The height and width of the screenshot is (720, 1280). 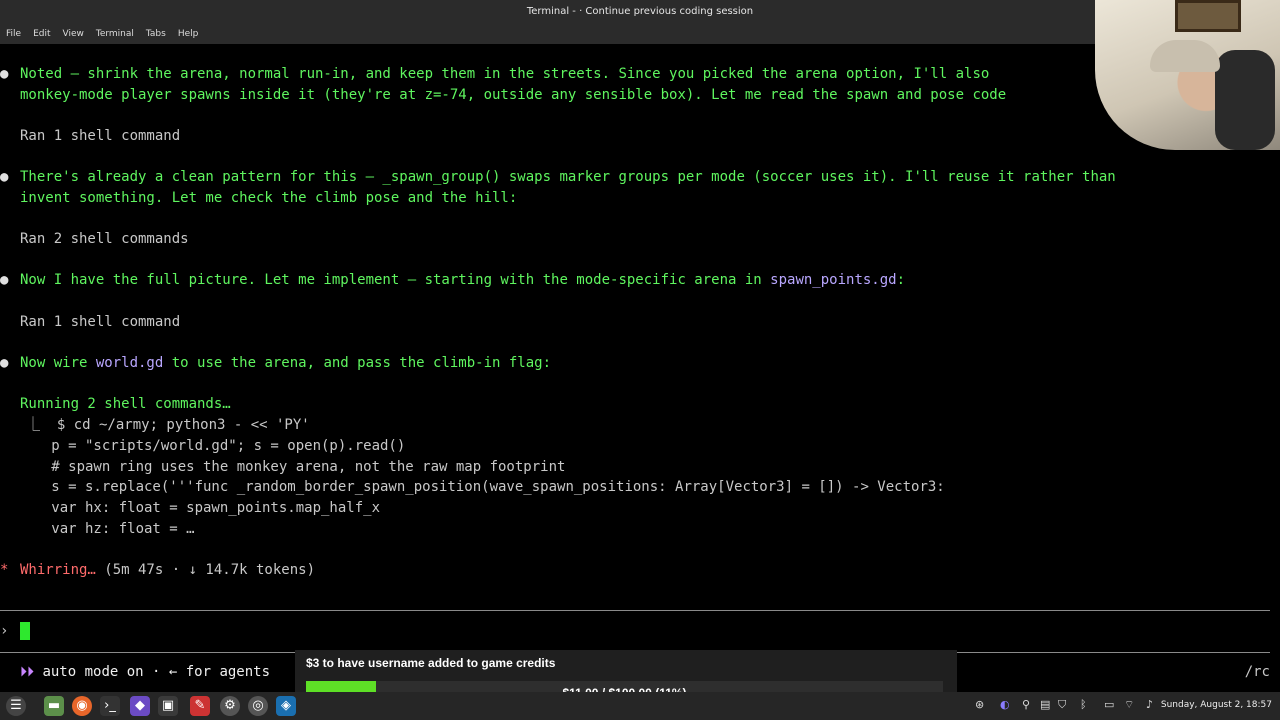 What do you see at coordinates (1185, 56) in the screenshot?
I see `person-cap` at bounding box center [1185, 56].